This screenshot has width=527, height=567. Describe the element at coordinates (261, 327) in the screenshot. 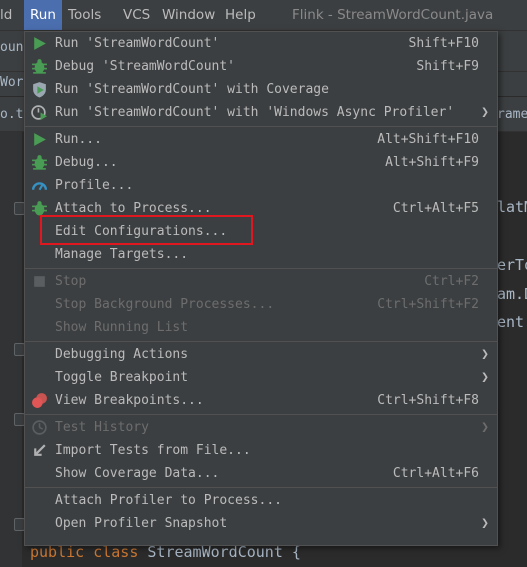

I see `menu-item-show-running-list: Show Running List` at that location.